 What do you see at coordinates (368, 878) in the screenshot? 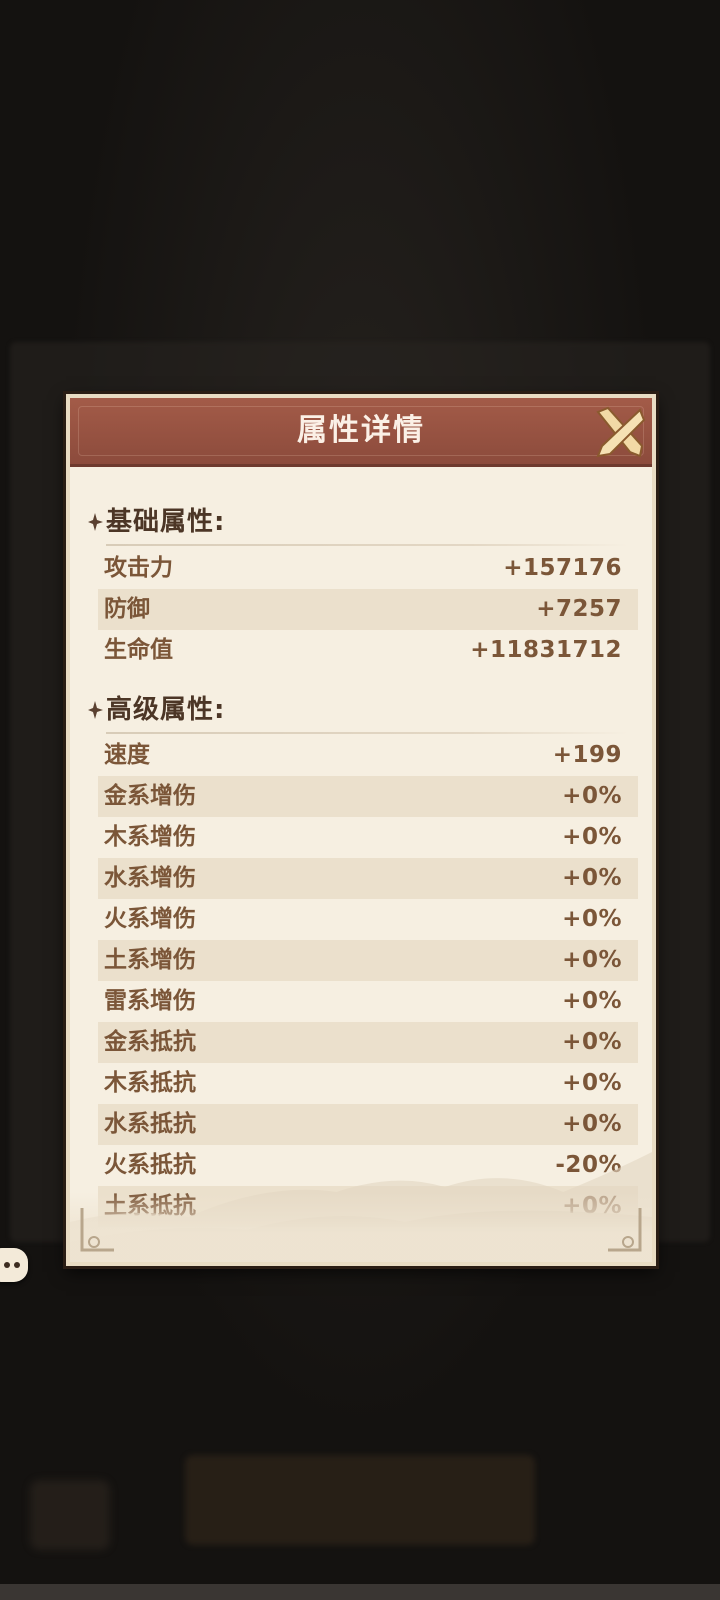
I see `attribute-row: 水系增伤 +0%` at bounding box center [368, 878].